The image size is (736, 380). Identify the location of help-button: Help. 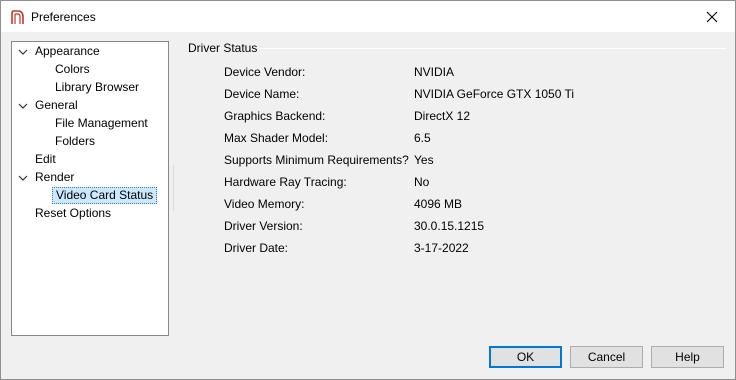
(687, 357).